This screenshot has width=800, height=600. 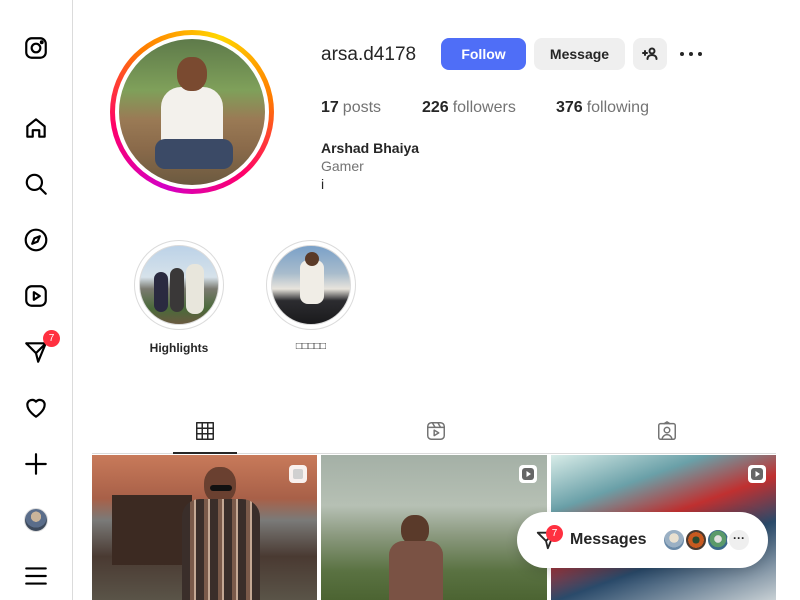 What do you see at coordinates (436, 431) in the screenshot?
I see `reels-tab-icon` at bounding box center [436, 431].